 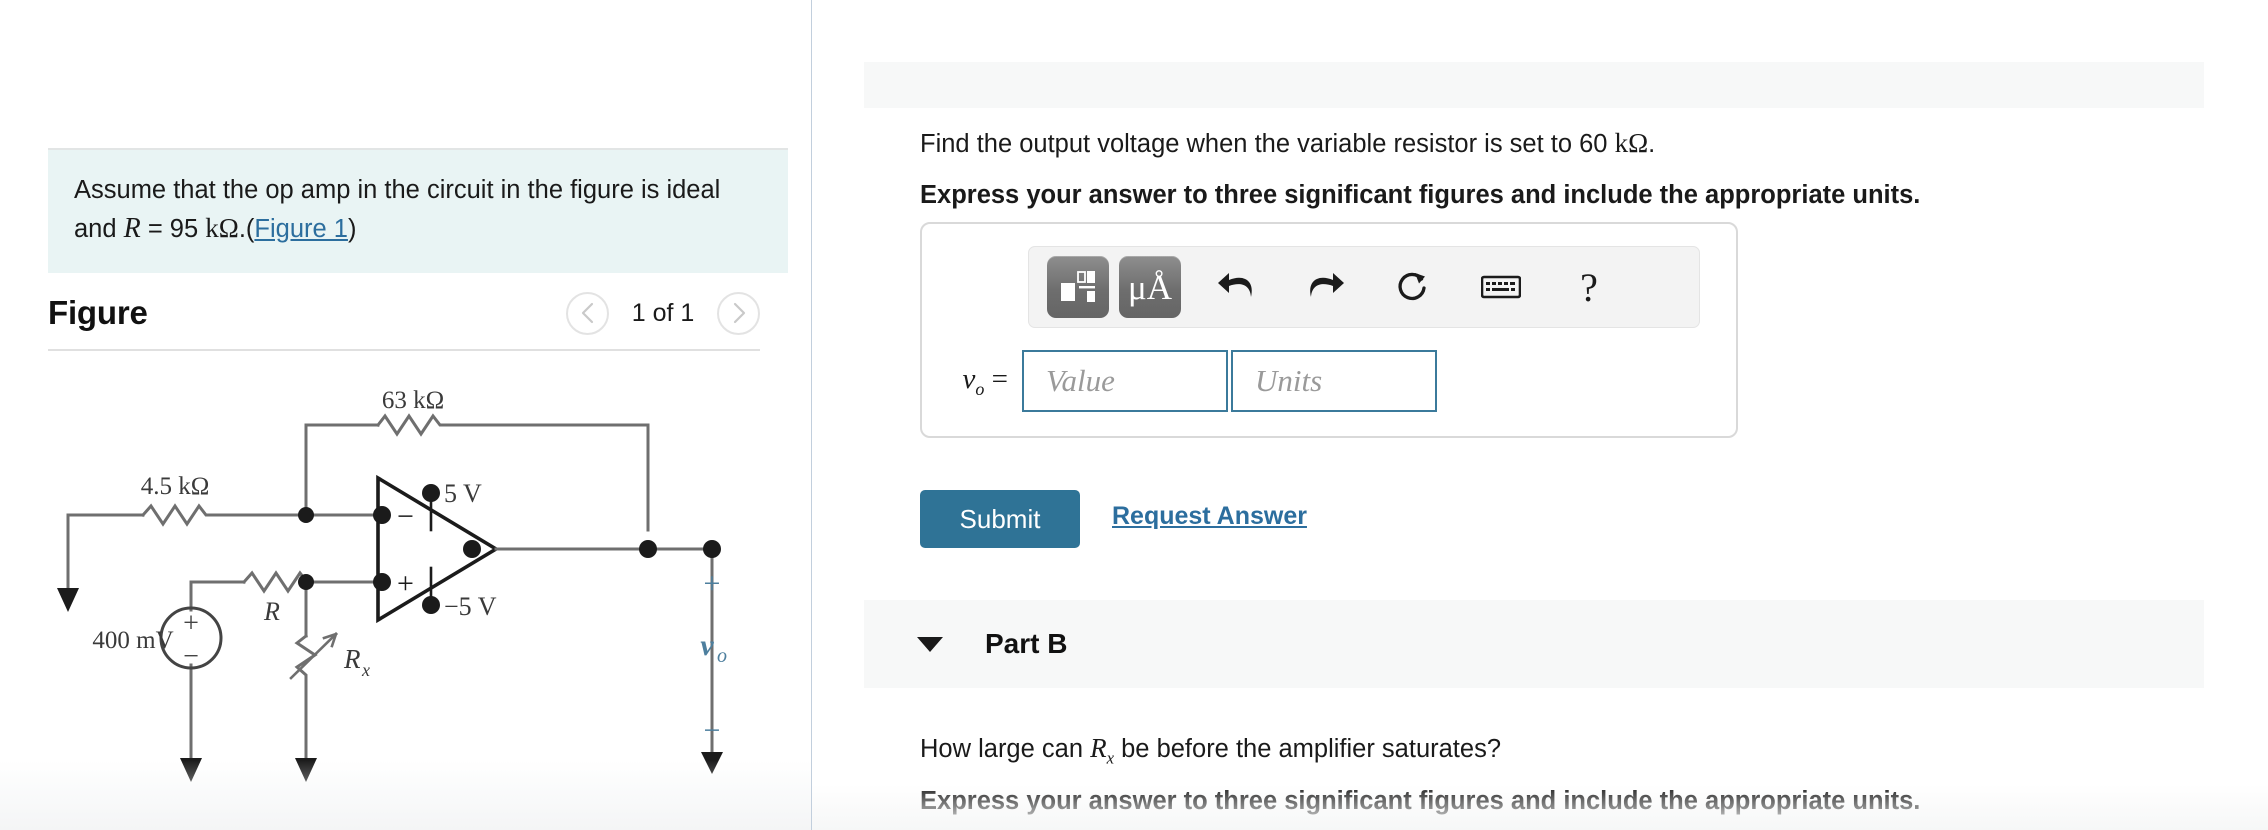 I want to click on math-toolbar: μÅ ?, so click(x=1364, y=287).